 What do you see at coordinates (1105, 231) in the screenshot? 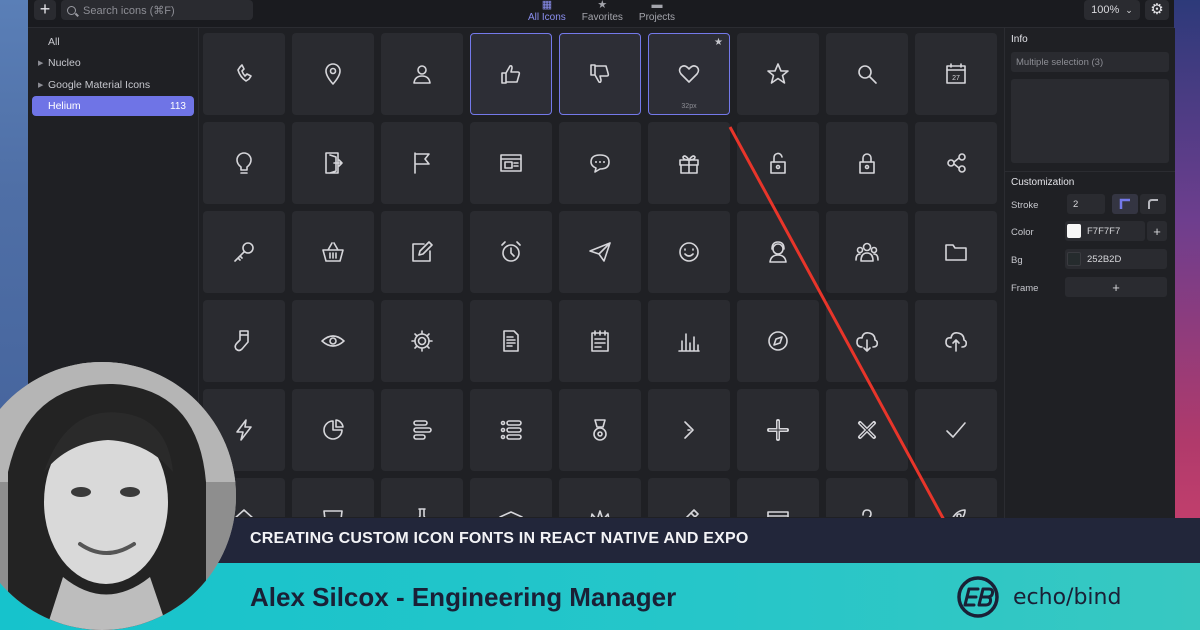
I see `color-input: F7F7F7` at bounding box center [1105, 231].